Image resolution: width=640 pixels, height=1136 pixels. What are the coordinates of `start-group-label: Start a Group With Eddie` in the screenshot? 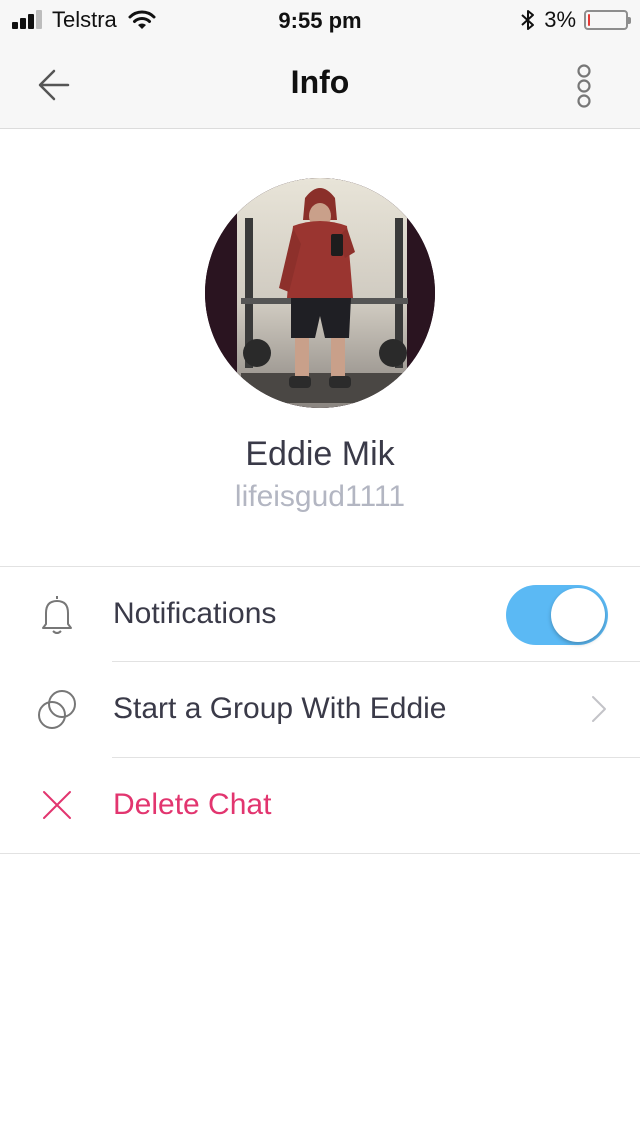 It's located at (280, 708).